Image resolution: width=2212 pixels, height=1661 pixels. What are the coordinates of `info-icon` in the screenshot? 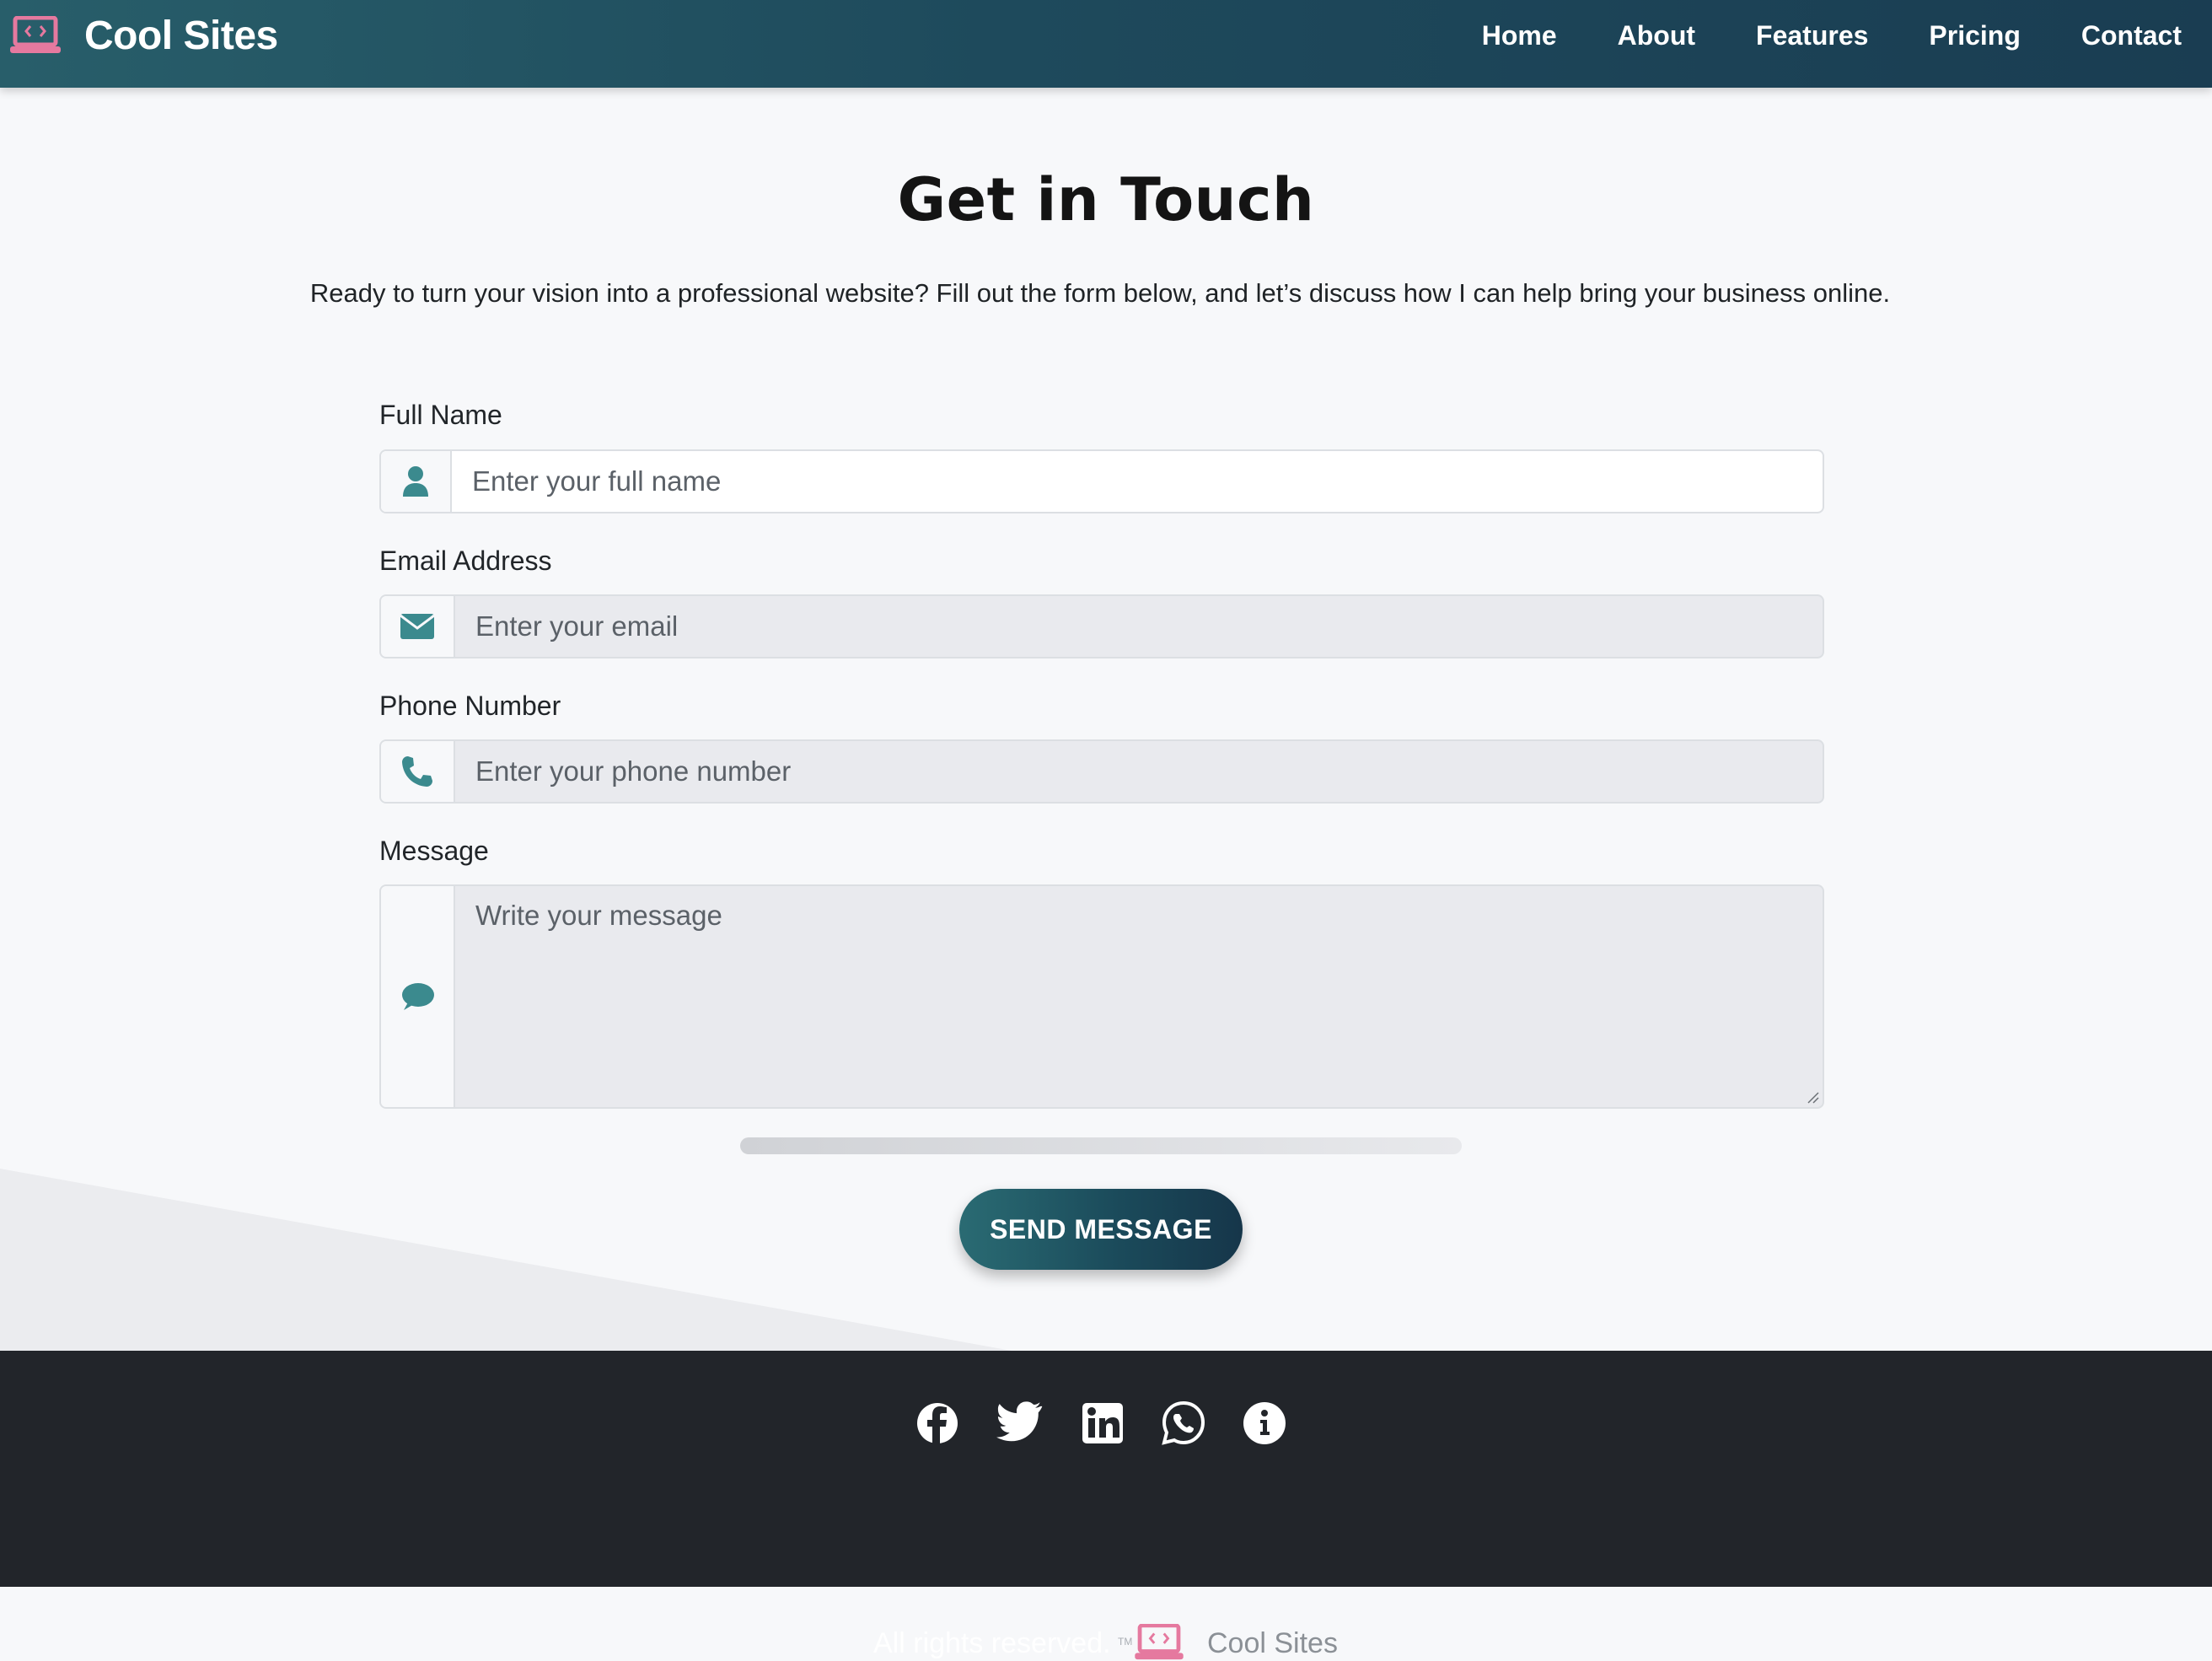 It's located at (1264, 1423).